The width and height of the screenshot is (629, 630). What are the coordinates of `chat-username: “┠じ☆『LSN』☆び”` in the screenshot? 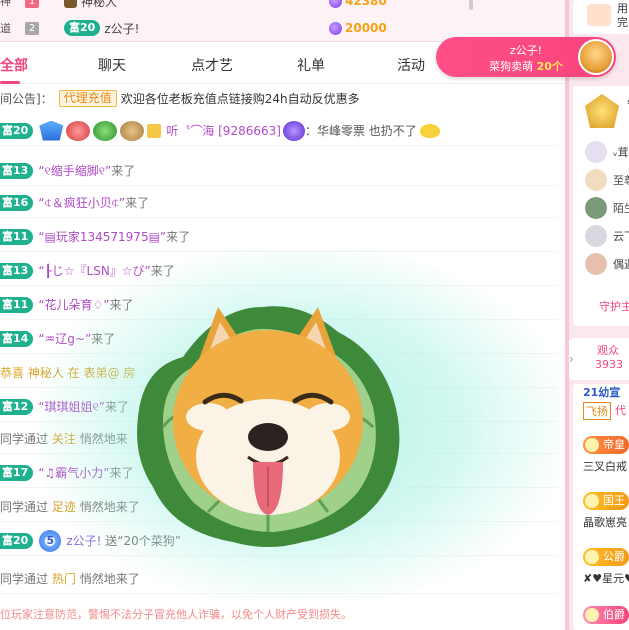 It's located at (94, 270).